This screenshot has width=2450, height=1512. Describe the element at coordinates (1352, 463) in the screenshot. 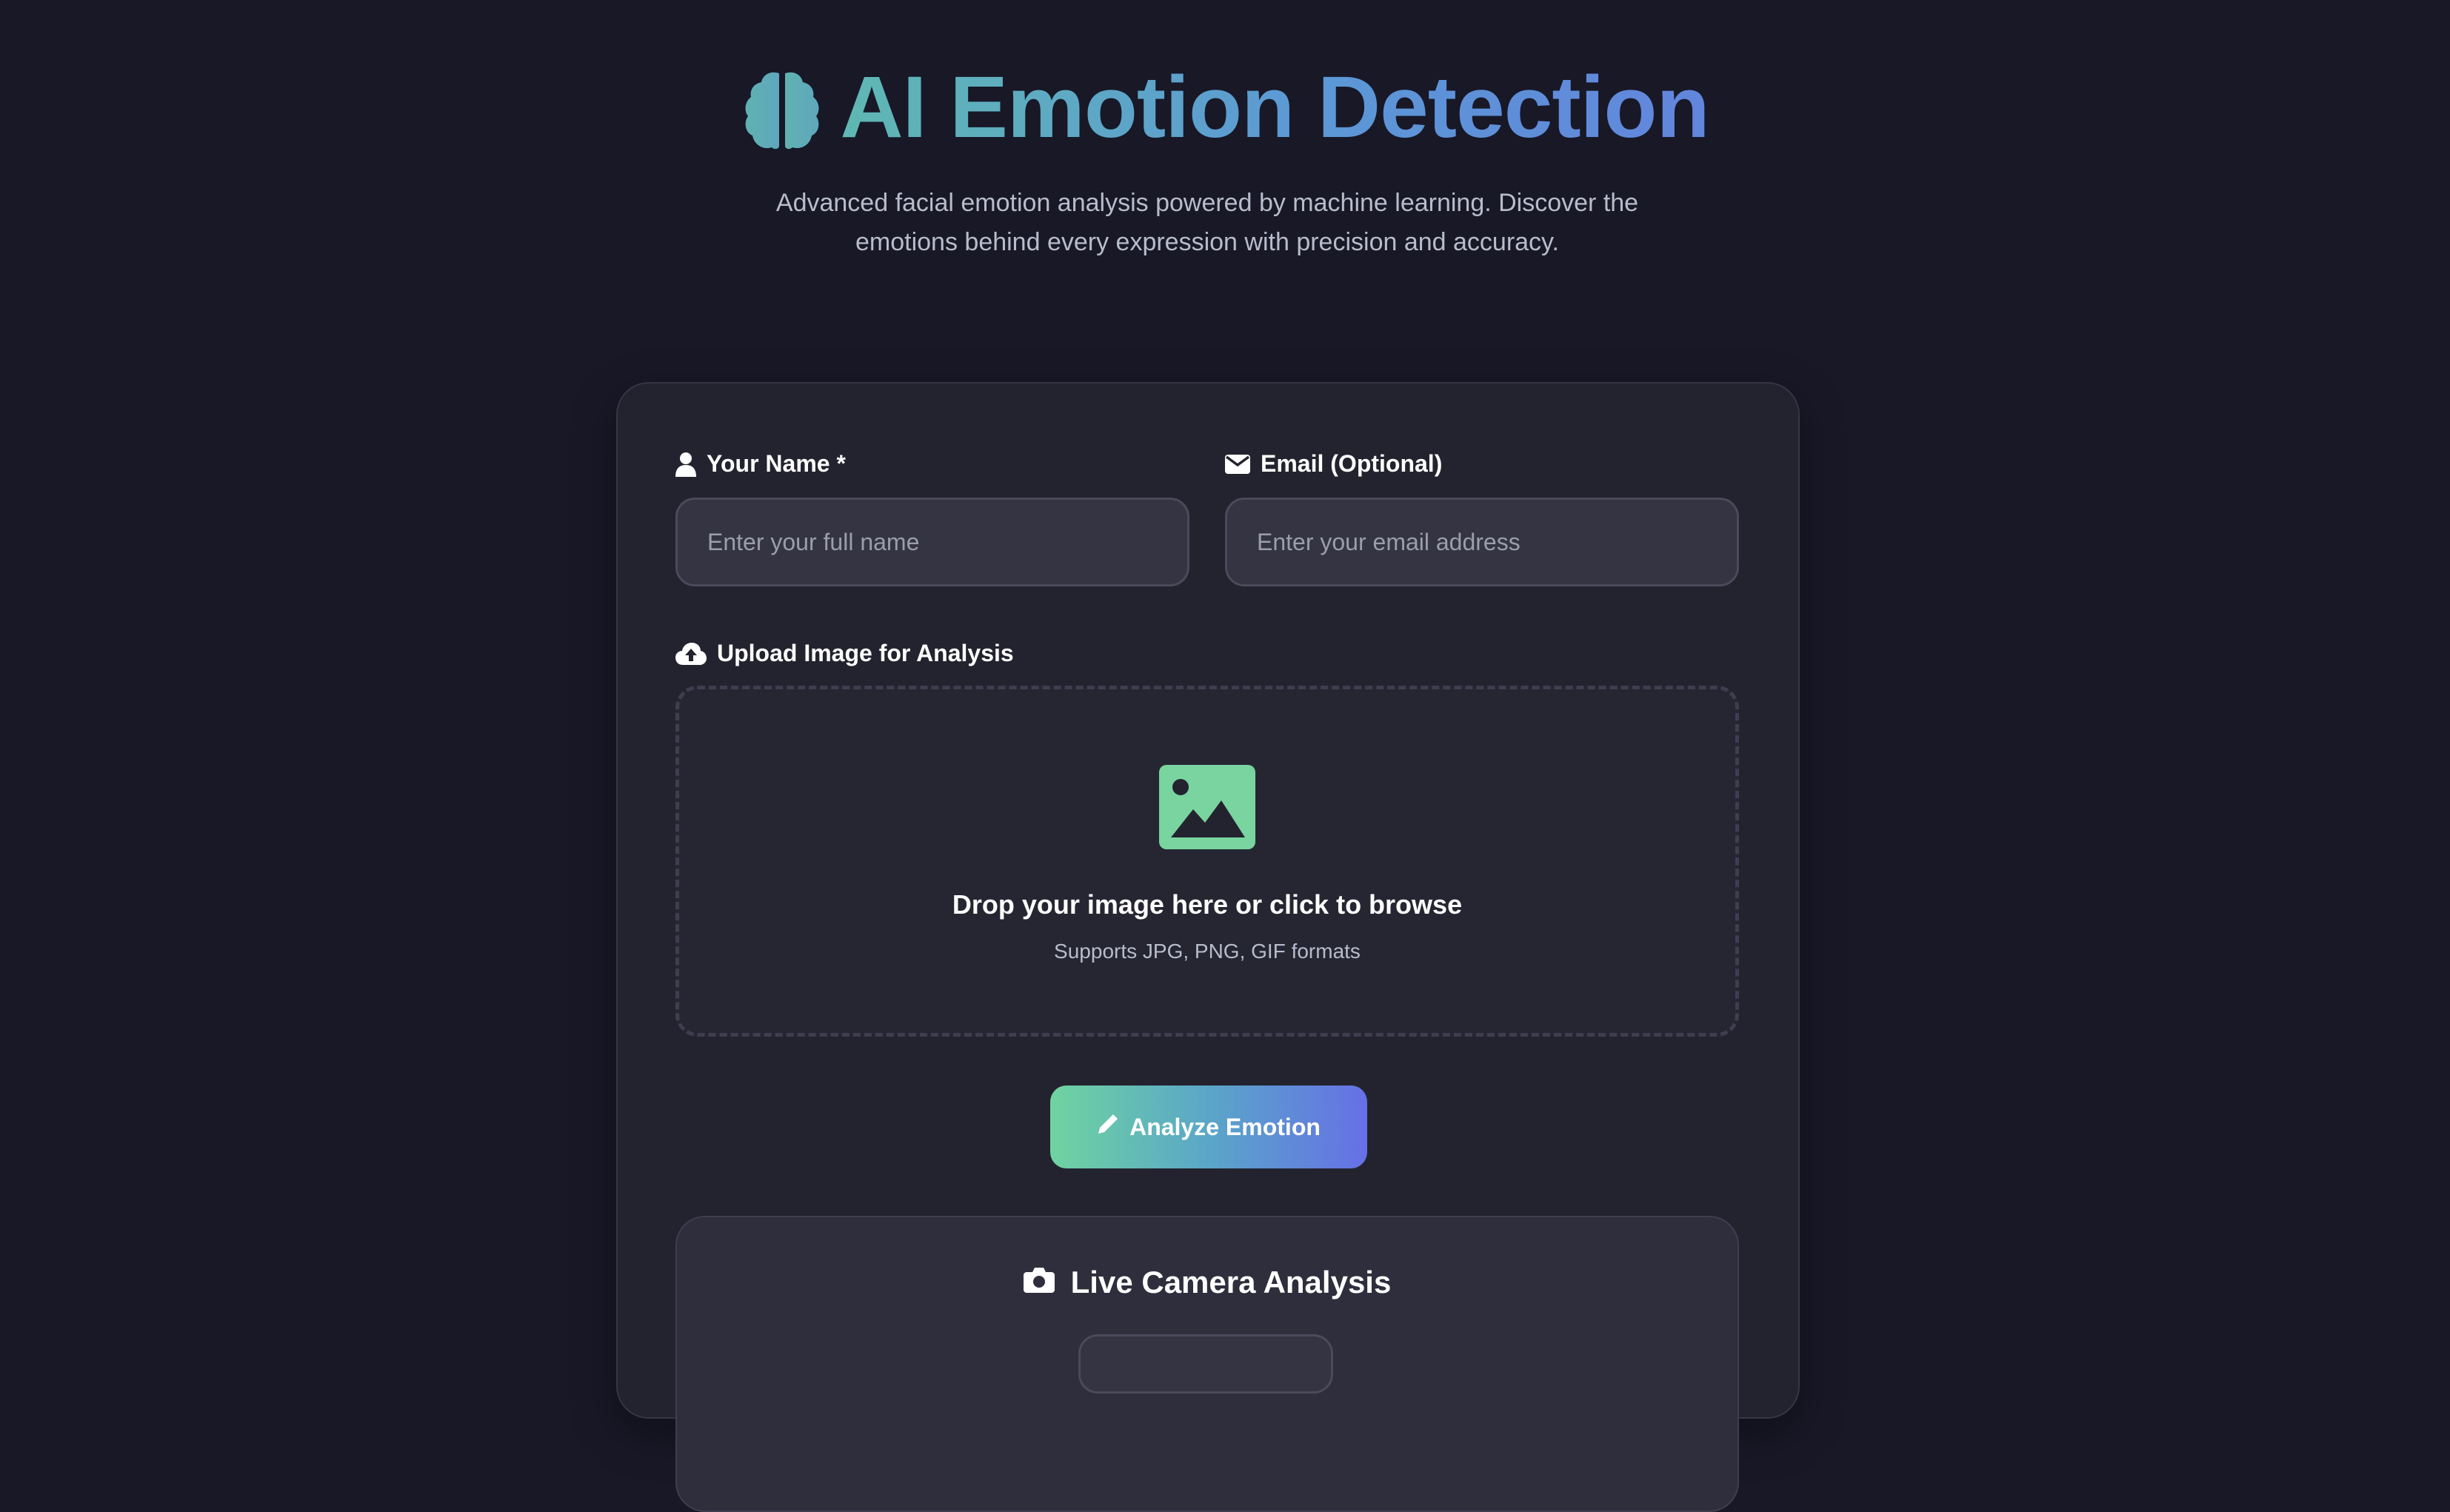

I see `email-label-text: Email (Optional)` at that location.